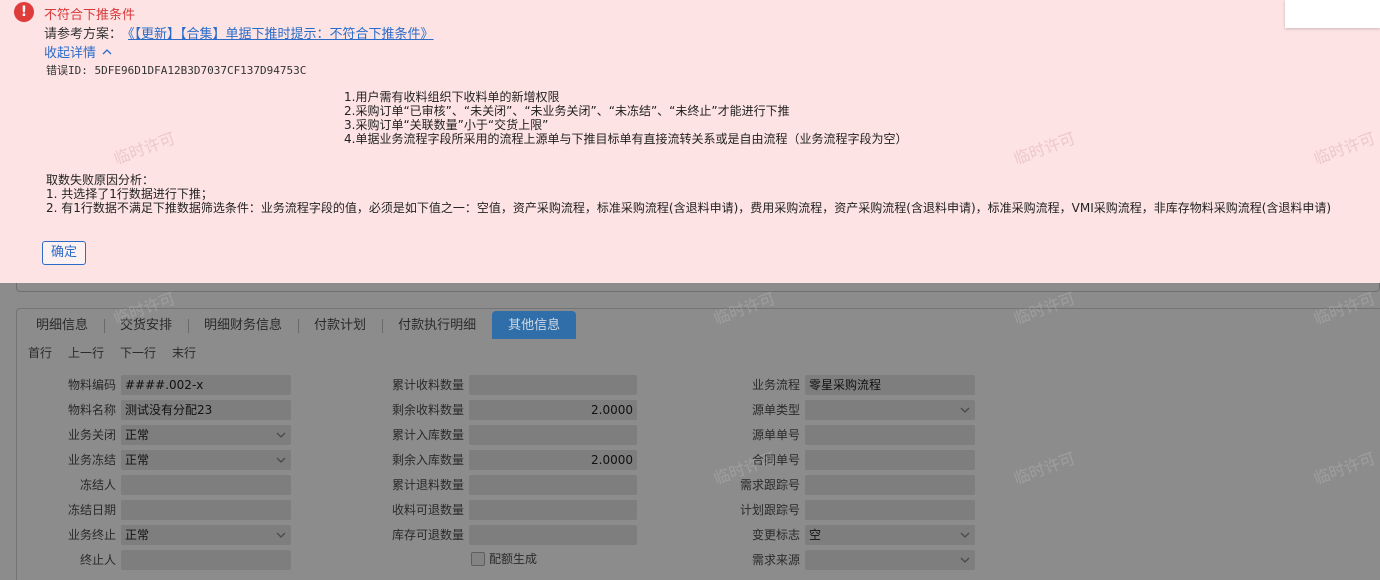 The height and width of the screenshot is (580, 1380). What do you see at coordinates (775, 410) in the screenshot?
I see `field-label: 源单类型` at bounding box center [775, 410].